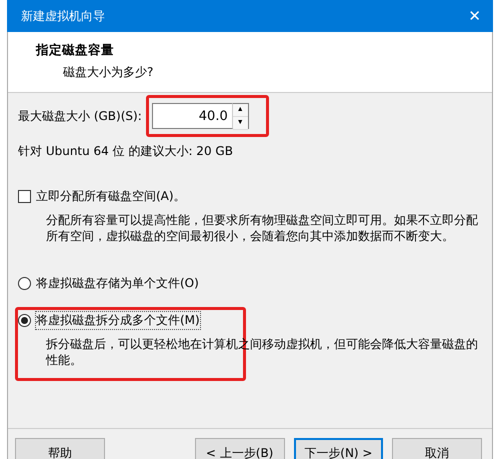 This screenshot has width=500, height=459. Describe the element at coordinates (126, 151) in the screenshot. I see `recommended-size-text: 针对 Ubuntu 64 位 的建议大小: 20 GB` at that location.